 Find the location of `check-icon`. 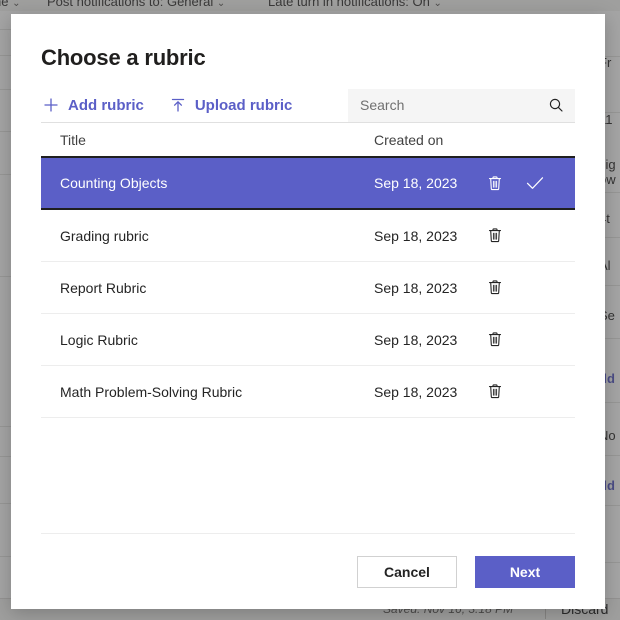

check-icon is located at coordinates (535, 183).